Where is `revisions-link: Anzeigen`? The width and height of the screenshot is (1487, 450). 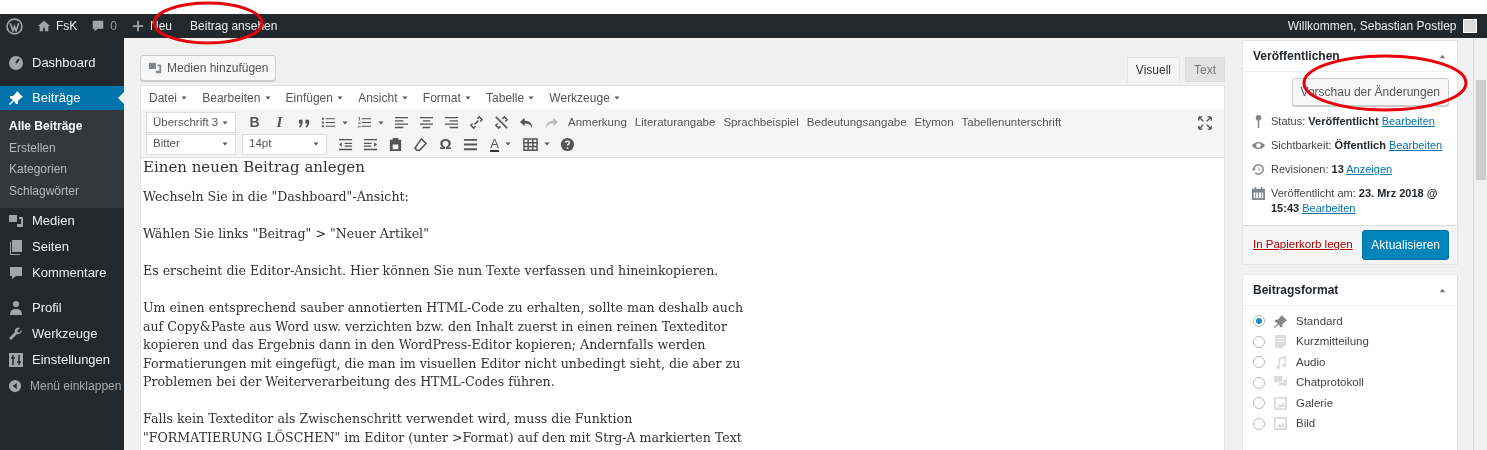
revisions-link: Anzeigen is located at coordinates (1369, 169).